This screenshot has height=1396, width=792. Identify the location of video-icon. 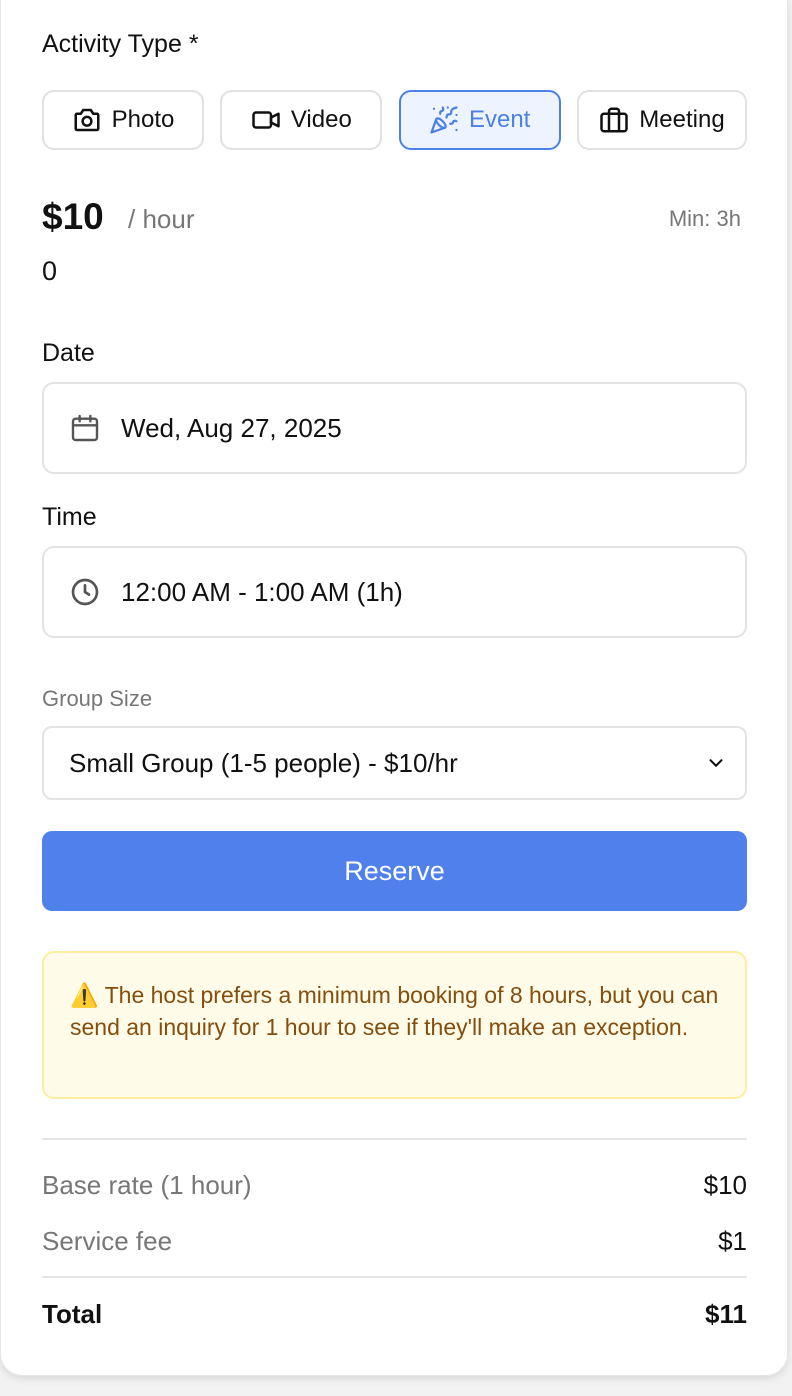
(266, 120).